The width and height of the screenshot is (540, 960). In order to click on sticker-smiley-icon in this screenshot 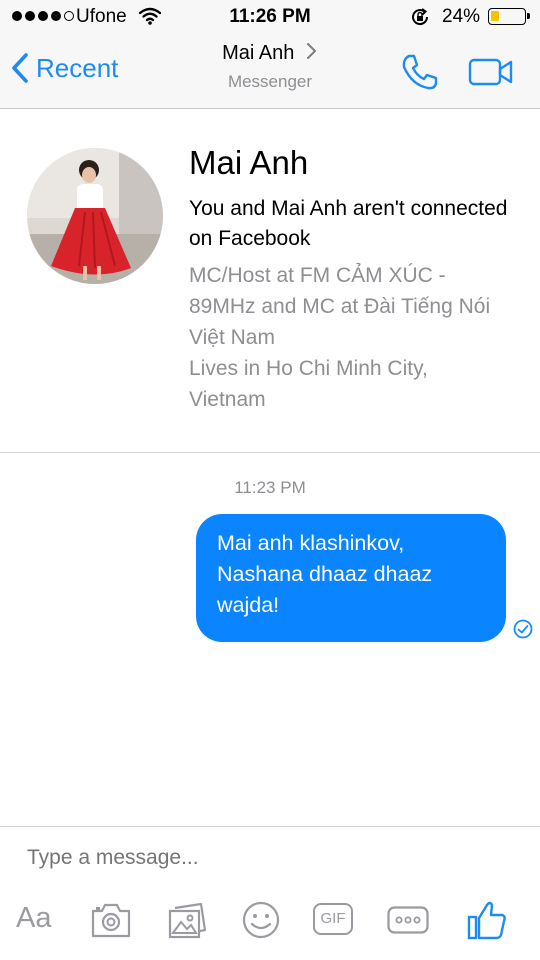, I will do `click(261, 922)`.